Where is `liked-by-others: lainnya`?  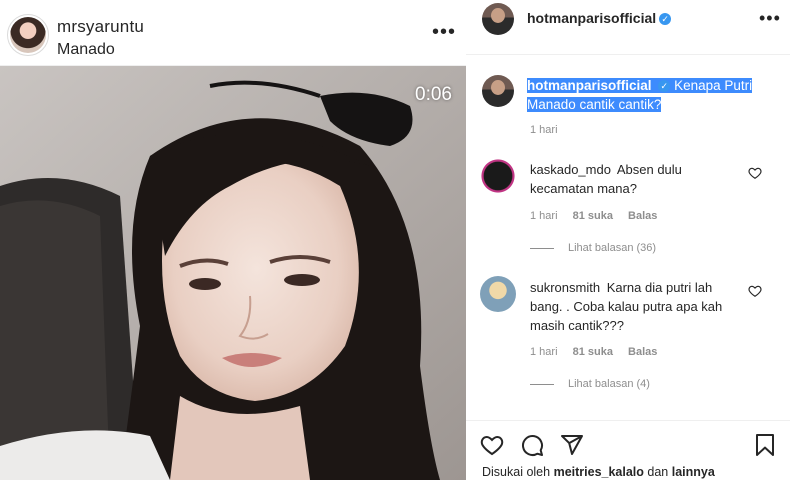 liked-by-others: lainnya is located at coordinates (693, 472).